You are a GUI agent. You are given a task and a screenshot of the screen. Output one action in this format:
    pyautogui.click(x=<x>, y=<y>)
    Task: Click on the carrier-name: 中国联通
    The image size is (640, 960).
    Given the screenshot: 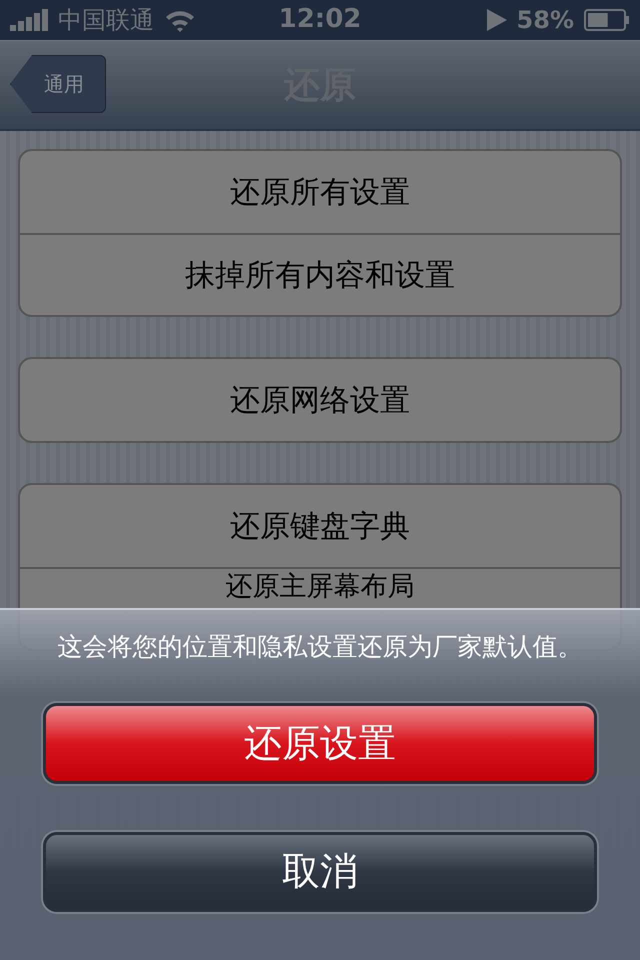 What is the action you would take?
    pyautogui.click(x=106, y=20)
    